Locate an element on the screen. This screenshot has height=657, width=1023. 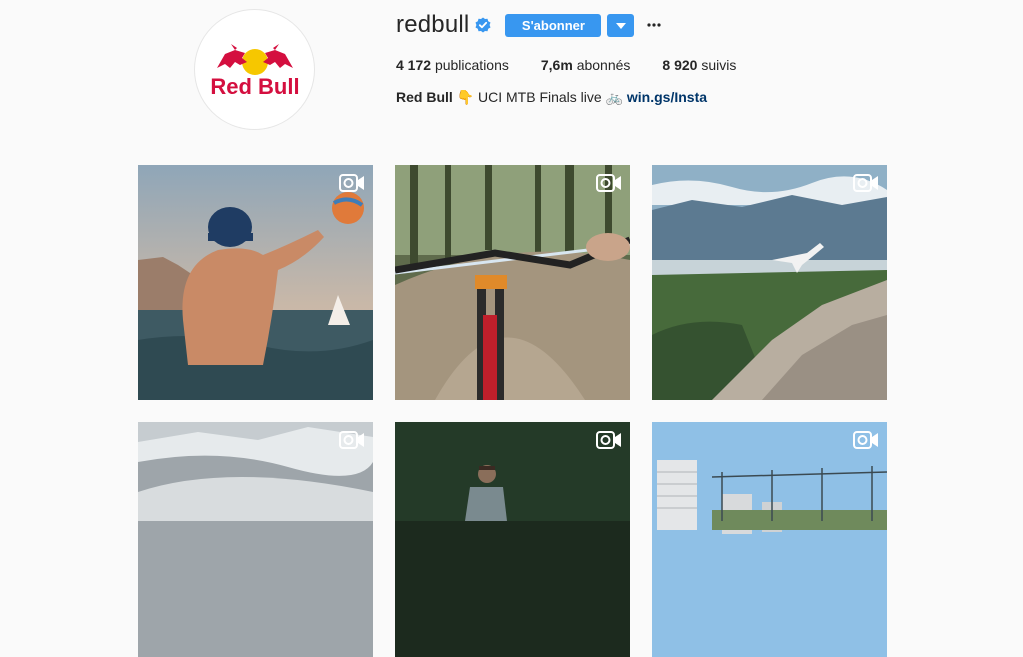
bicycle-emoji: 🚲 is located at coordinates (614, 97).